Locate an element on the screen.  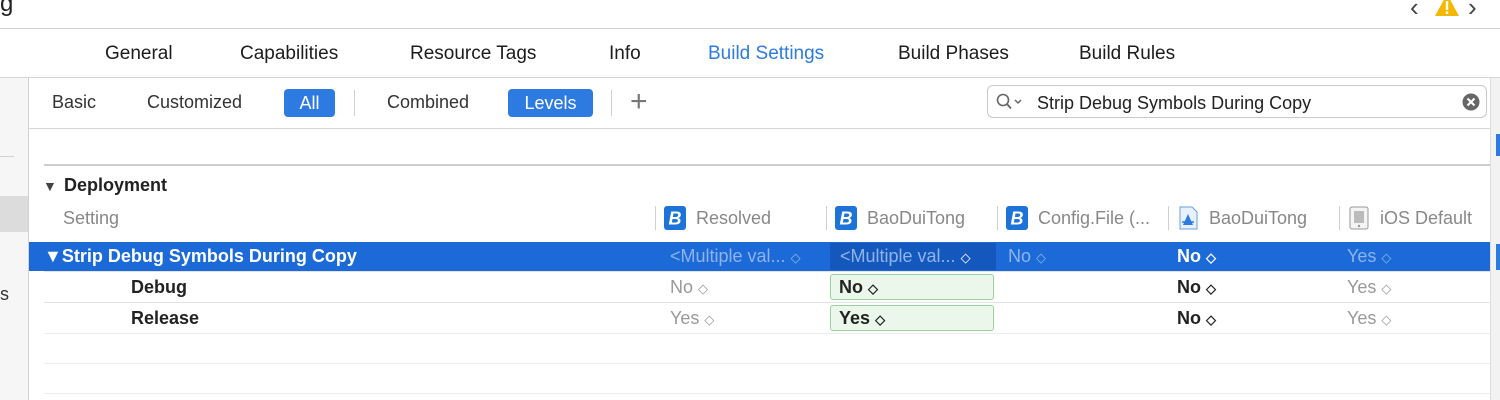
clear-search-icon is located at coordinates (1471, 102).